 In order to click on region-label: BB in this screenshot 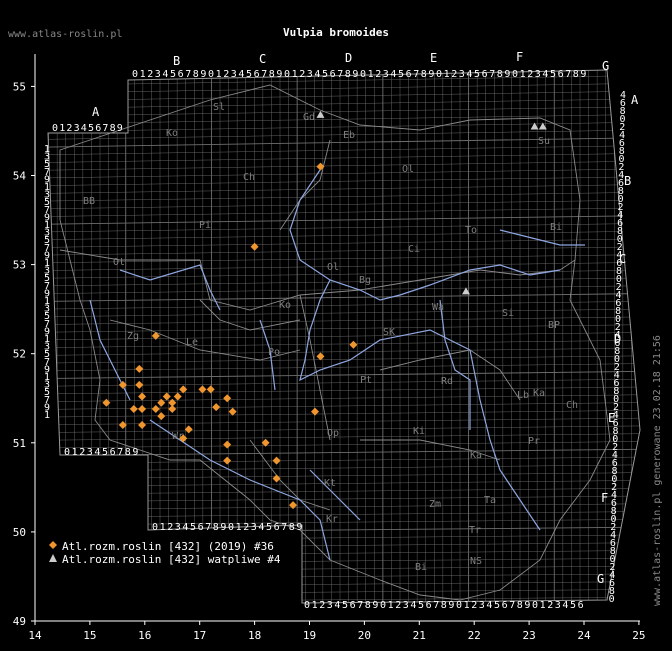, I will do `click(89, 201)`.